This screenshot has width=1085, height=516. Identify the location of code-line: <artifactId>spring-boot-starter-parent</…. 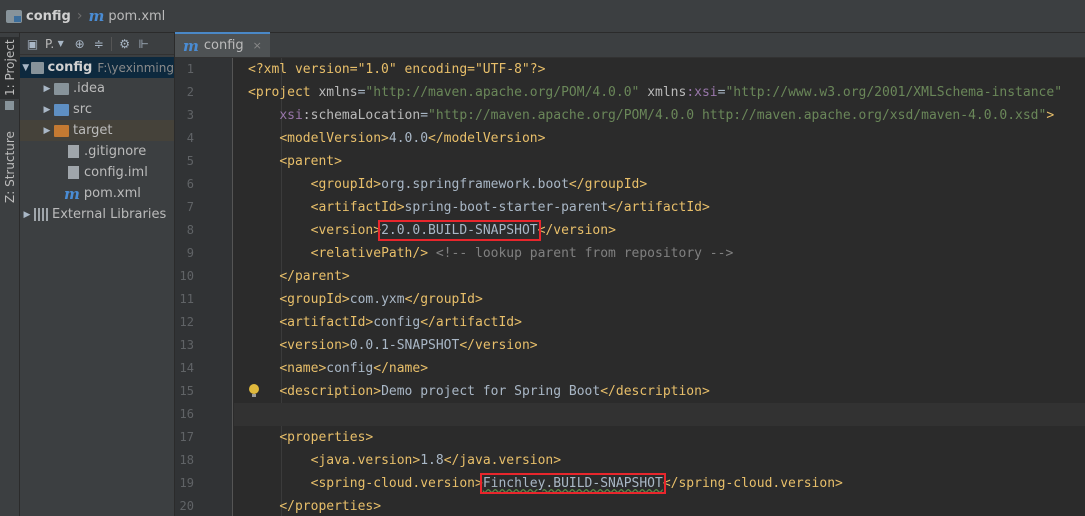
(659, 207).